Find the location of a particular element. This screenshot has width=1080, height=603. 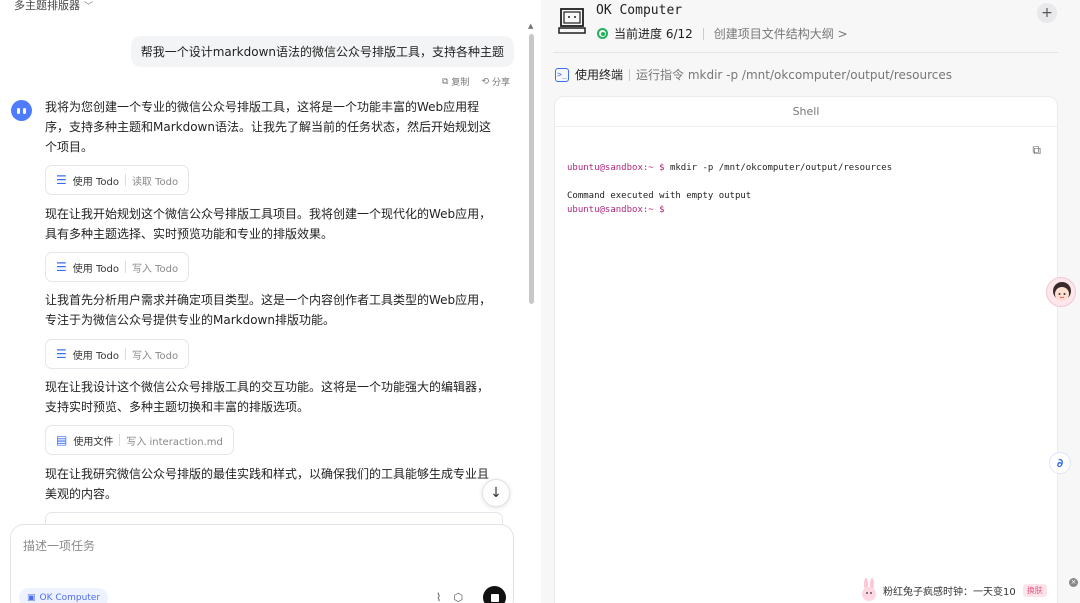

tool-label: 使用文件 is located at coordinates (93, 442).